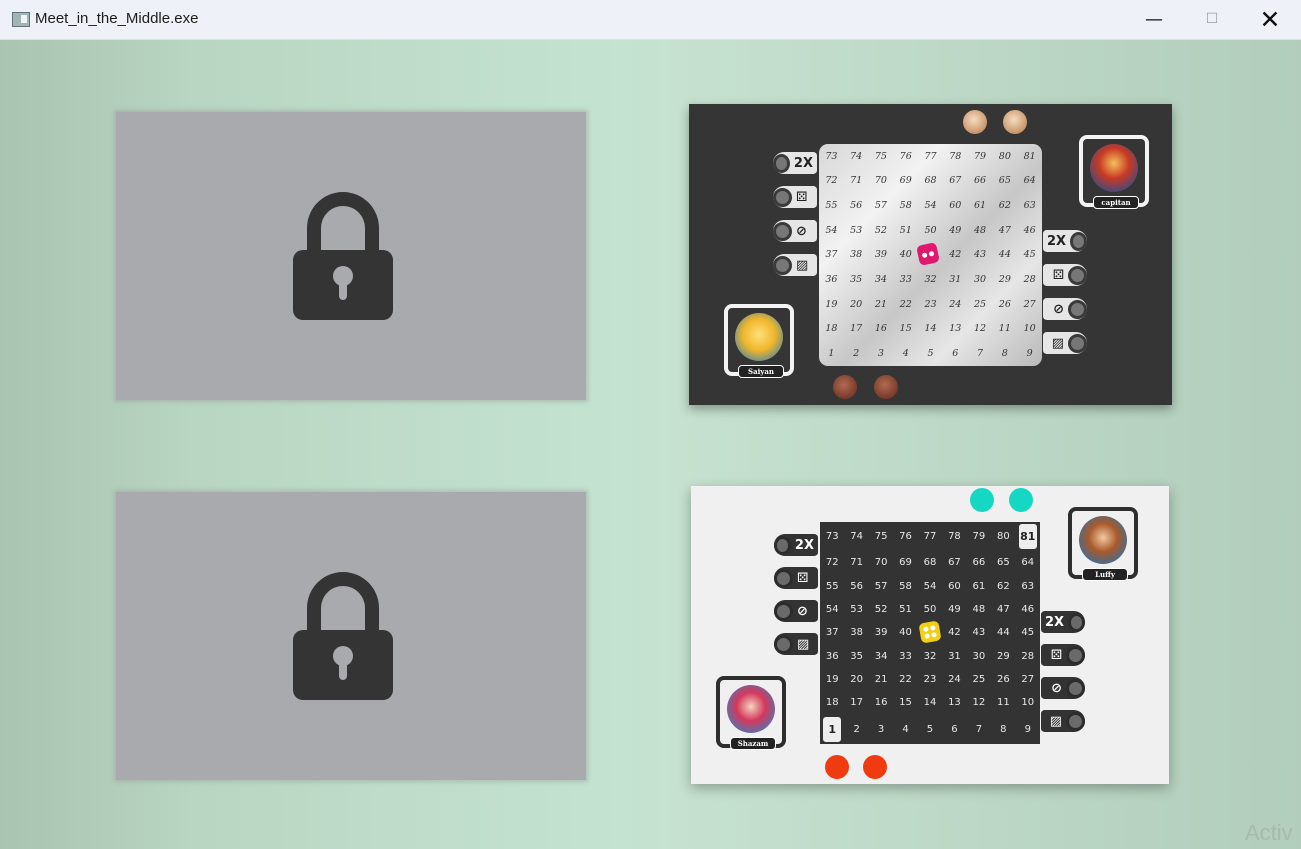 The width and height of the screenshot is (1301, 849). Describe the element at coordinates (930, 304) in the screenshot. I see `board-cell: 23` at that location.